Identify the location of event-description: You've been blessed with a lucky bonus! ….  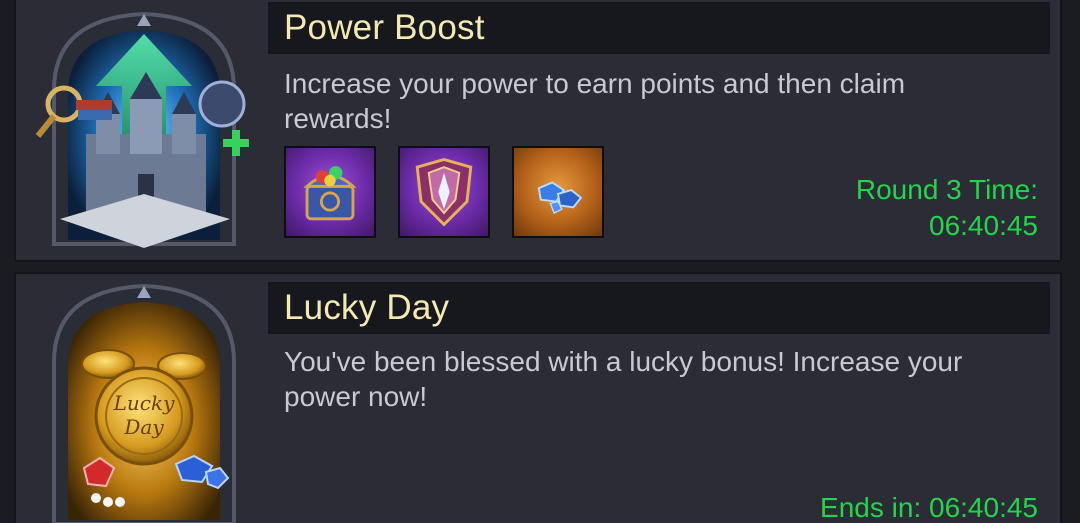
(623, 379).